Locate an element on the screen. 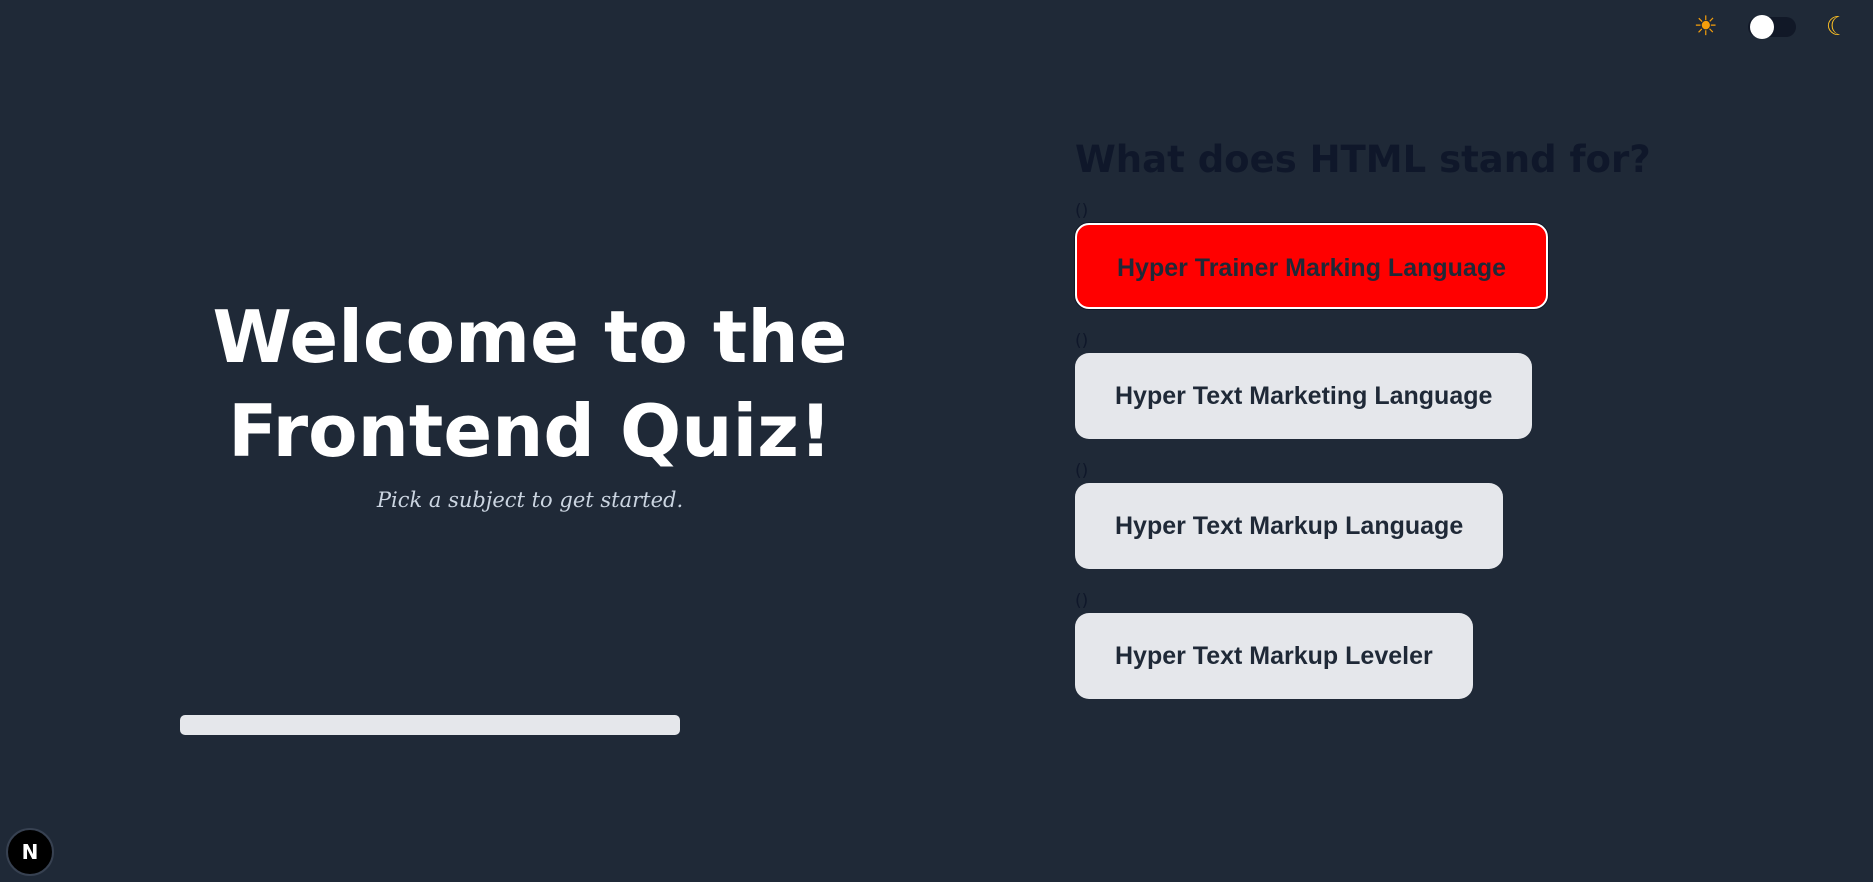 The height and width of the screenshot is (882, 1873). option-button: Hyper Text Marketing Language is located at coordinates (1304, 396).